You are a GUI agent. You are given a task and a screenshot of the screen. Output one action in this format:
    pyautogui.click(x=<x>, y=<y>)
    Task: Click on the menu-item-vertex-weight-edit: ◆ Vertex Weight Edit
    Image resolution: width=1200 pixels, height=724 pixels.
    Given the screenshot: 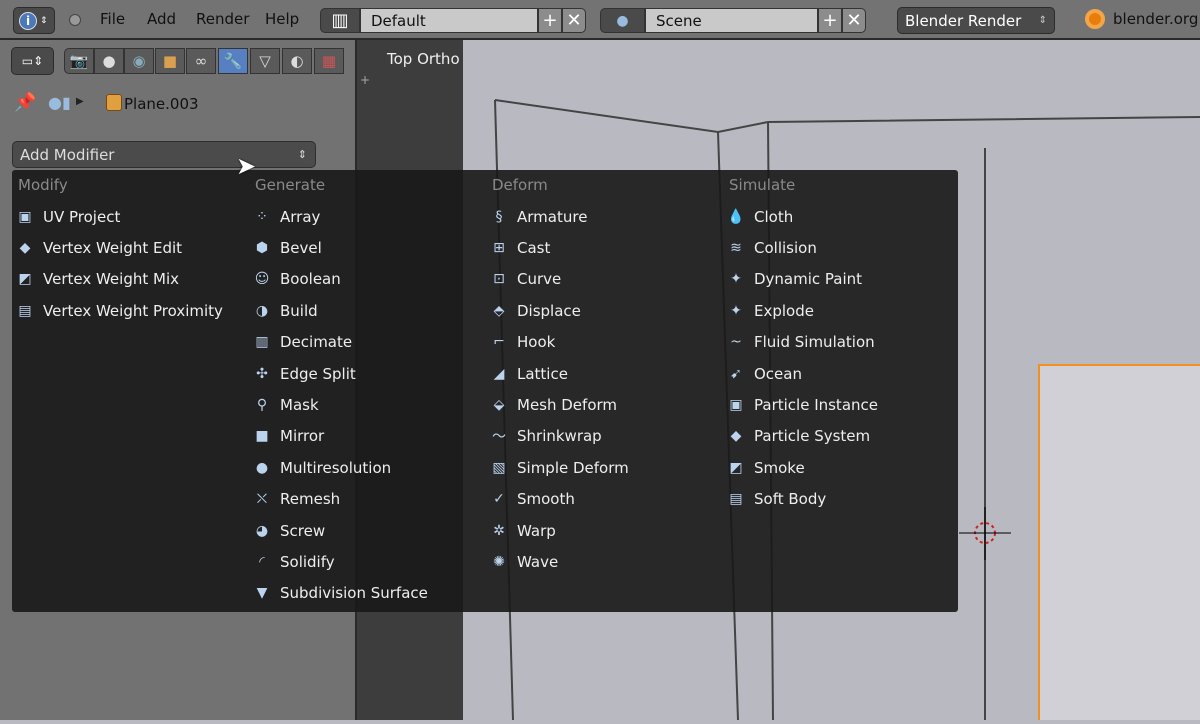 What is the action you would take?
    pyautogui.click(x=117, y=247)
    